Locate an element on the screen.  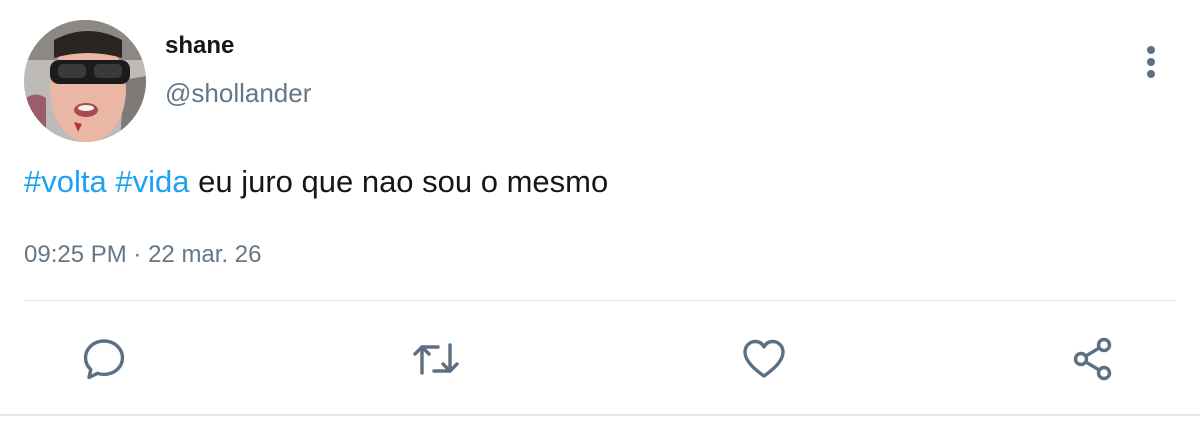
avatar-image is located at coordinates (85, 81).